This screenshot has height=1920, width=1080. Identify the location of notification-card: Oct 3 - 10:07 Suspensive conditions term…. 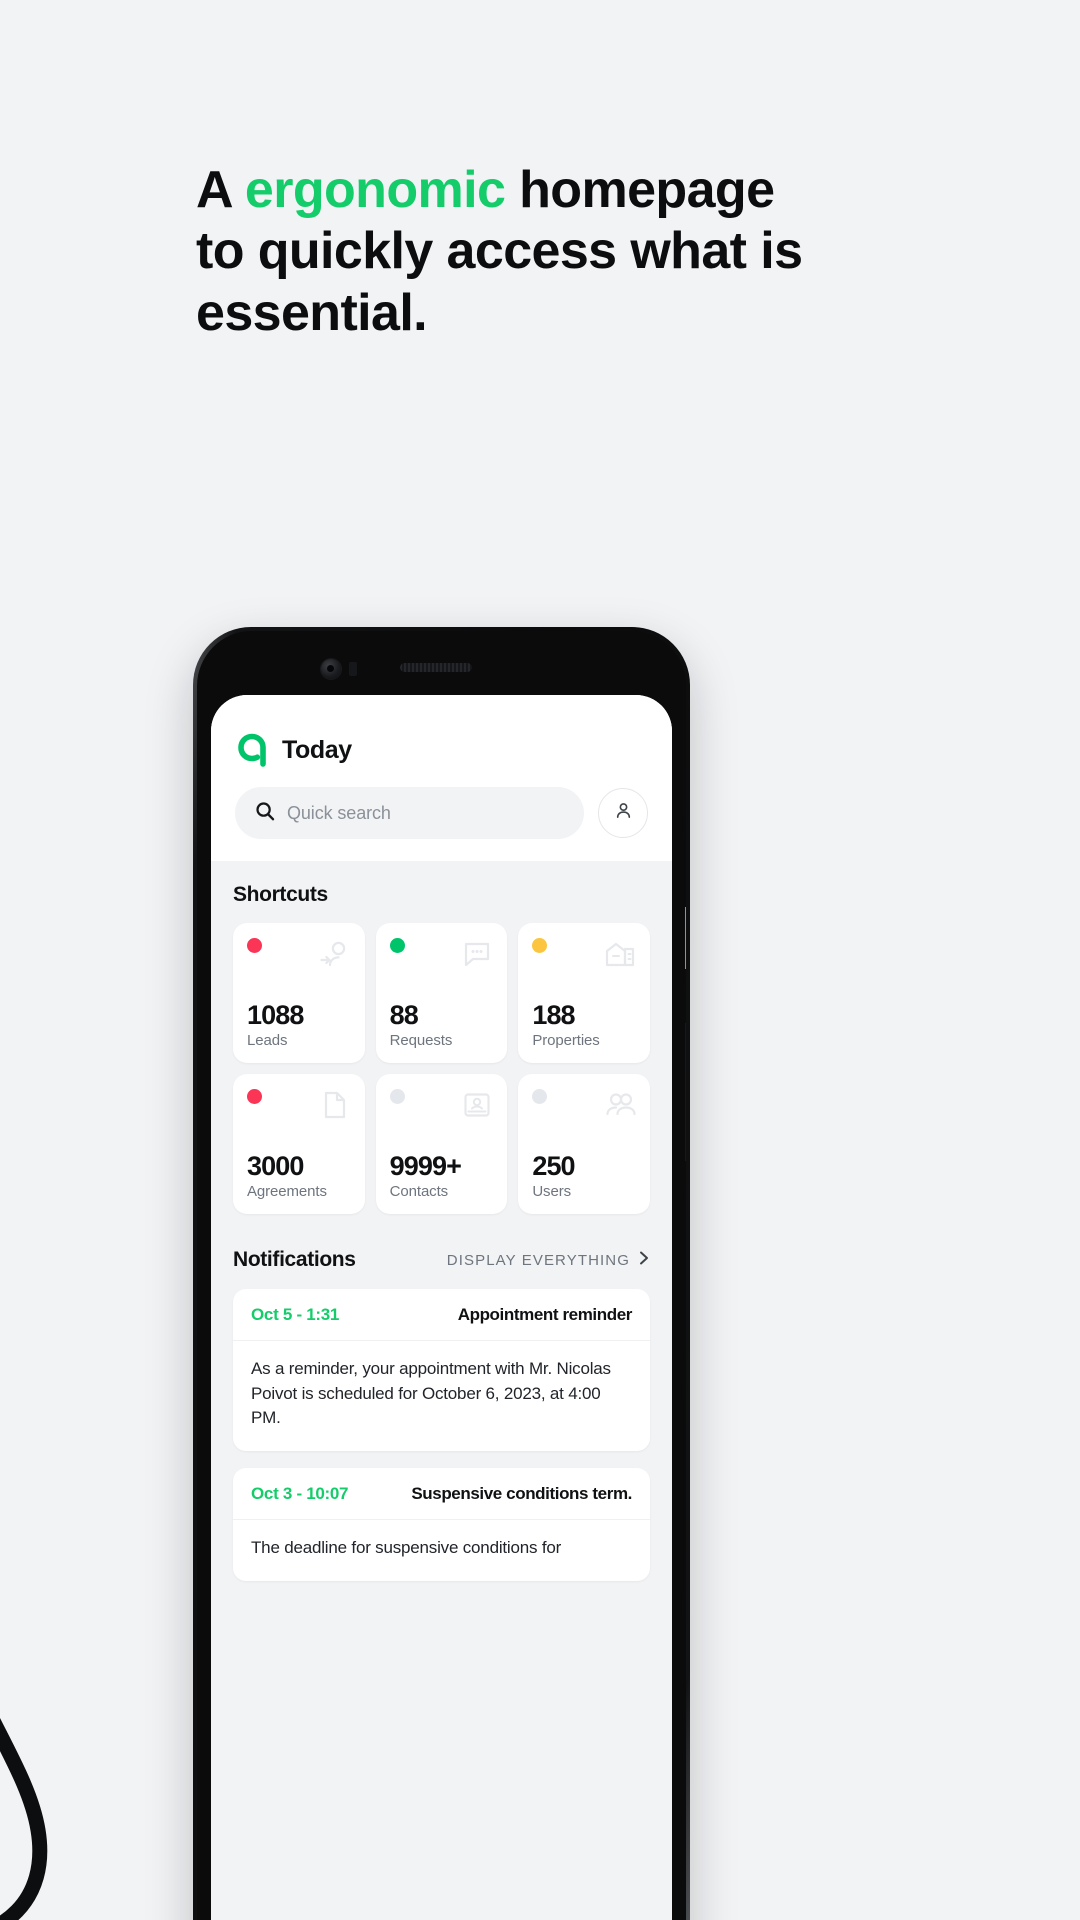
(441, 1524).